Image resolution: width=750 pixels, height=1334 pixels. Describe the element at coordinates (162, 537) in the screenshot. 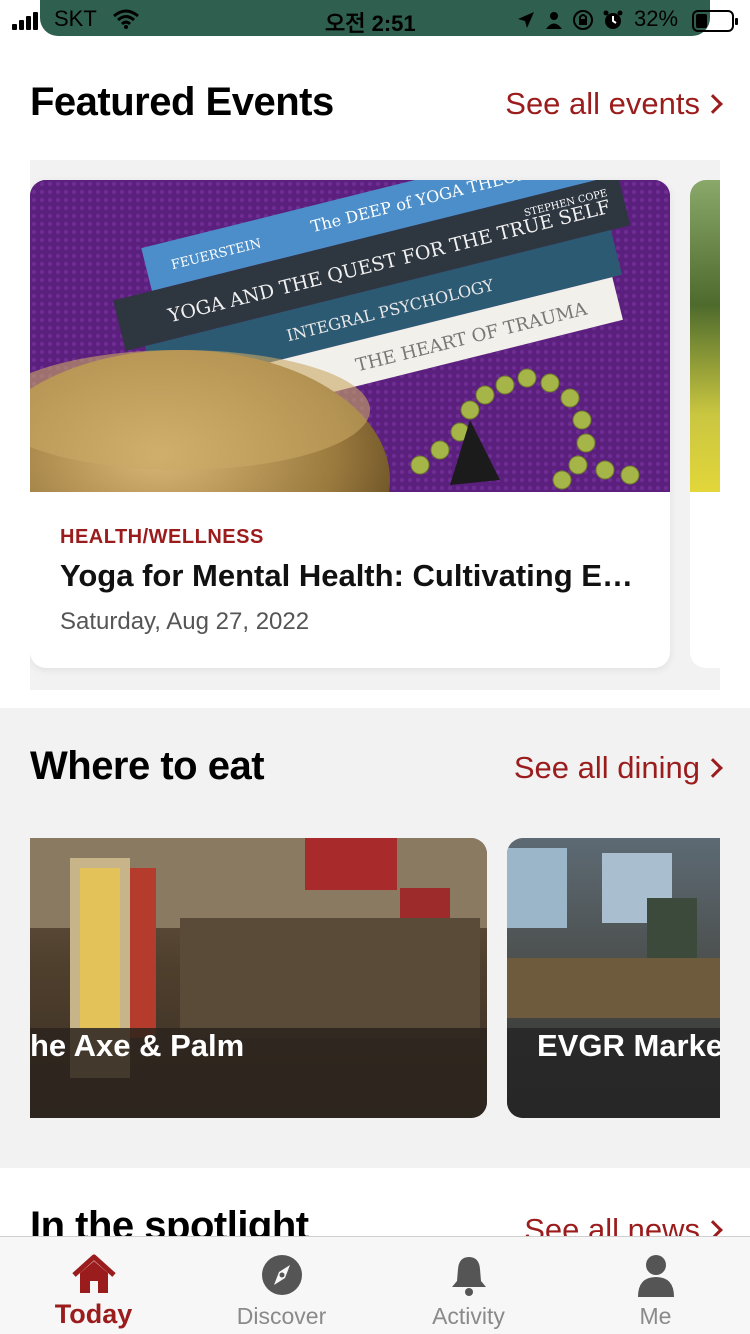

I see `event-category: HEALTH/WELLNESS` at that location.